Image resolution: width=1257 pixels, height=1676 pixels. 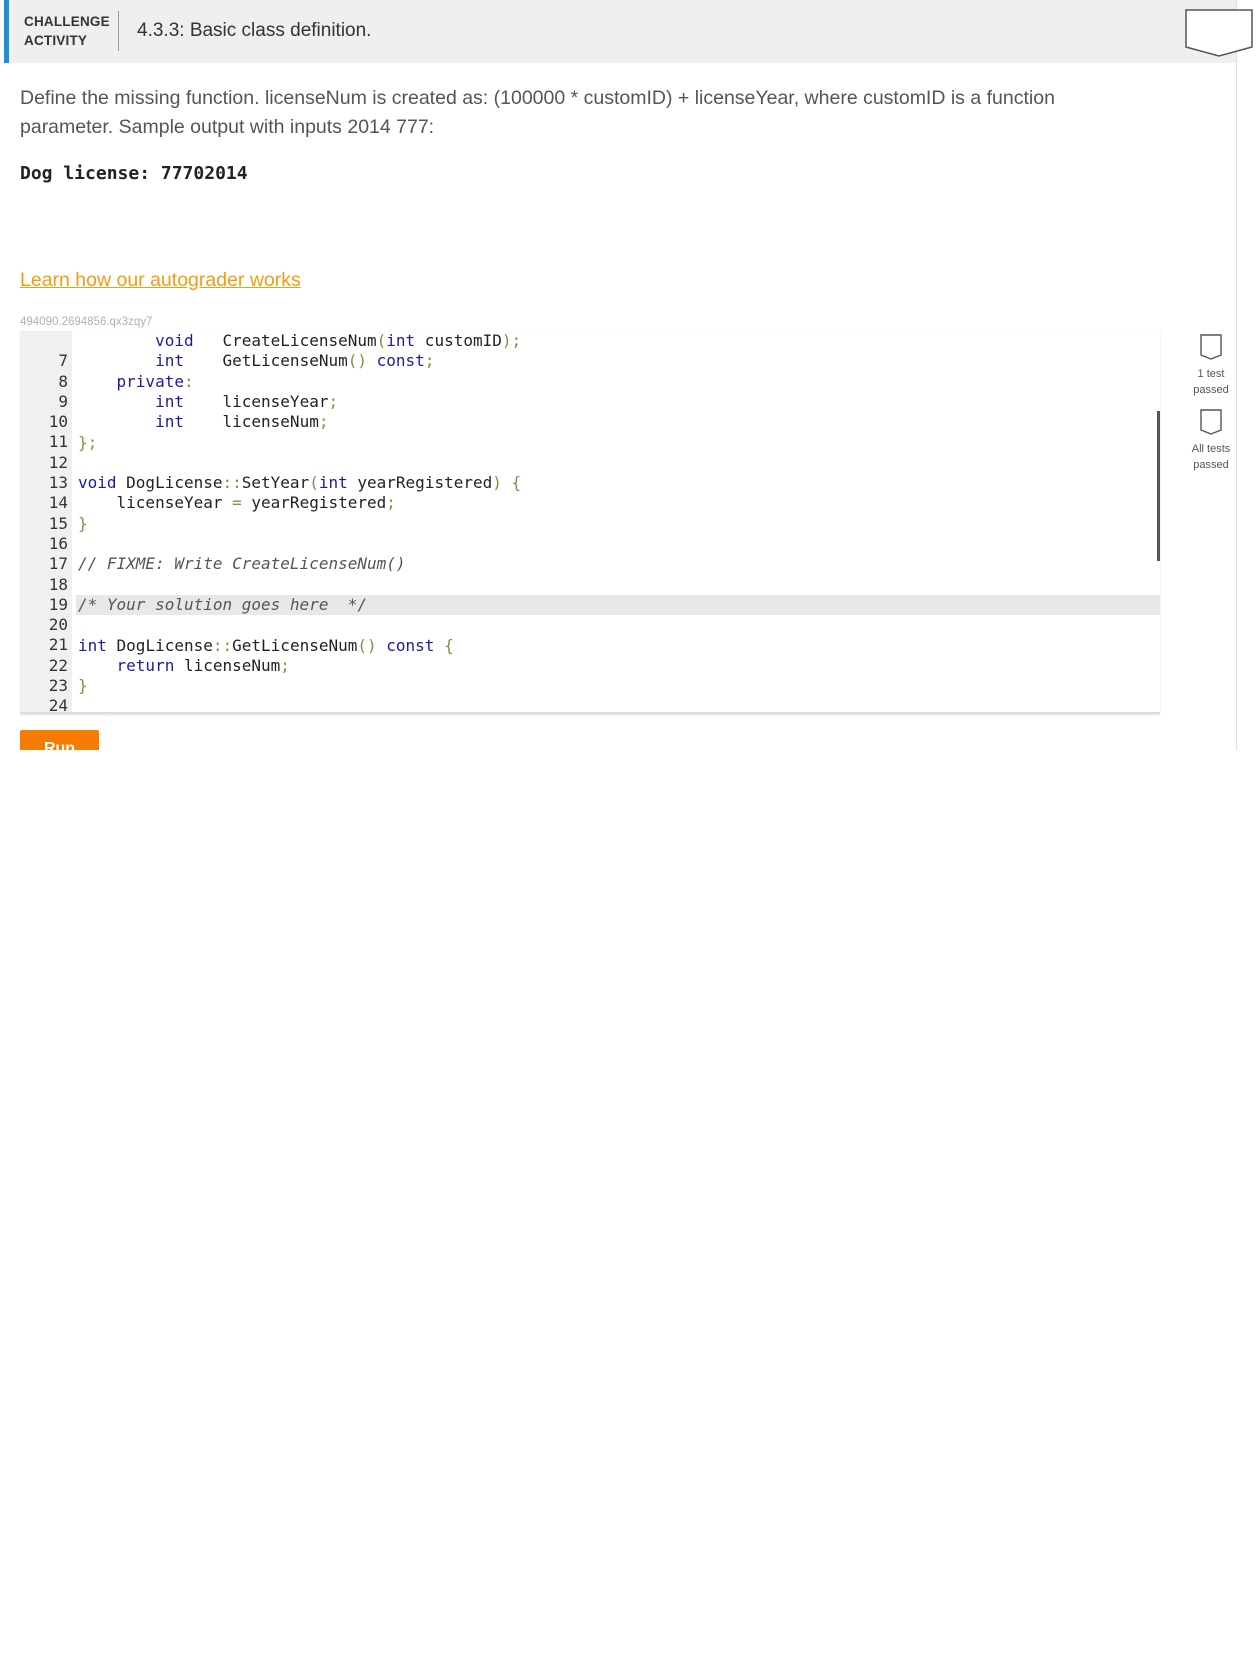 What do you see at coordinates (590, 472) in the screenshot?
I see `code-line-13: 13` at bounding box center [590, 472].